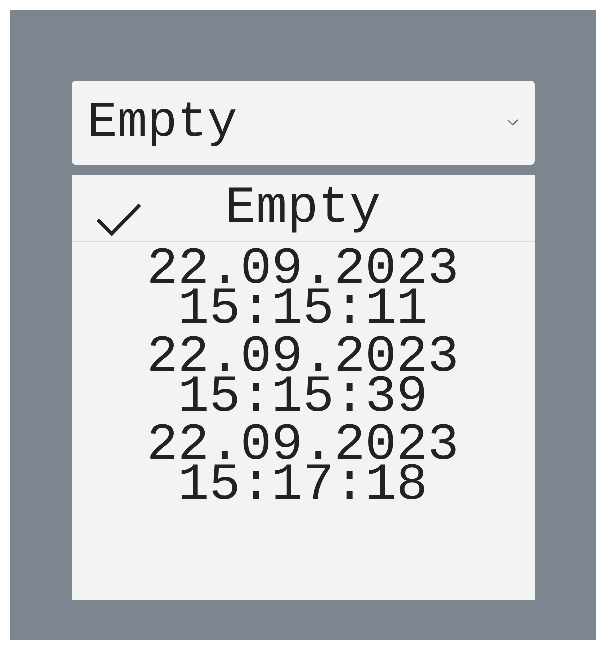 This screenshot has height=650, width=606. What do you see at coordinates (303, 123) in the screenshot?
I see `dropdown-field: Empty` at bounding box center [303, 123].